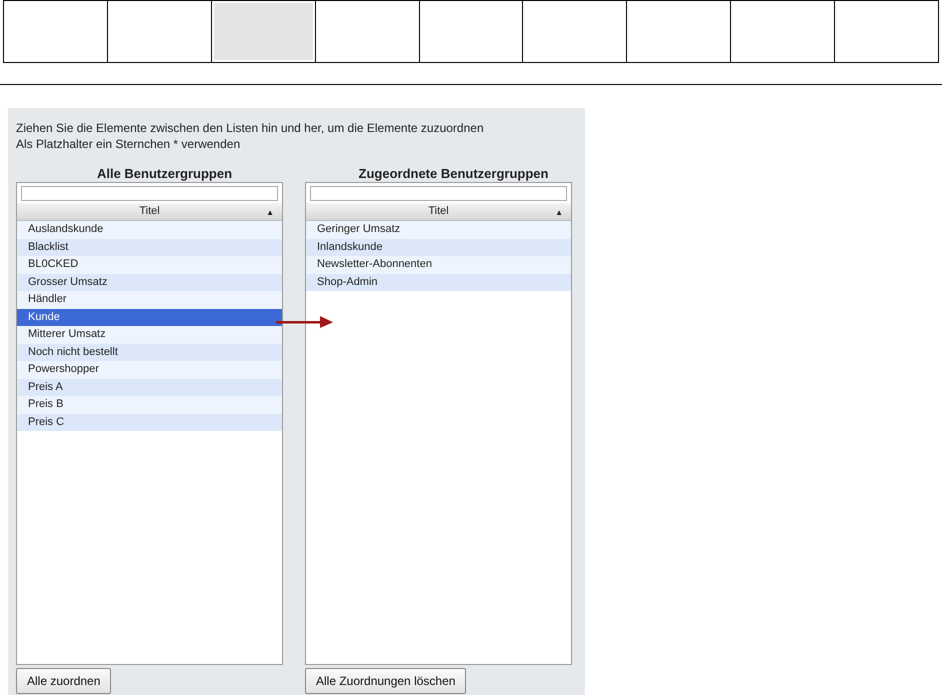 This screenshot has height=695, width=942. What do you see at coordinates (149, 369) in the screenshot?
I see `list-item: Powershopper` at bounding box center [149, 369].